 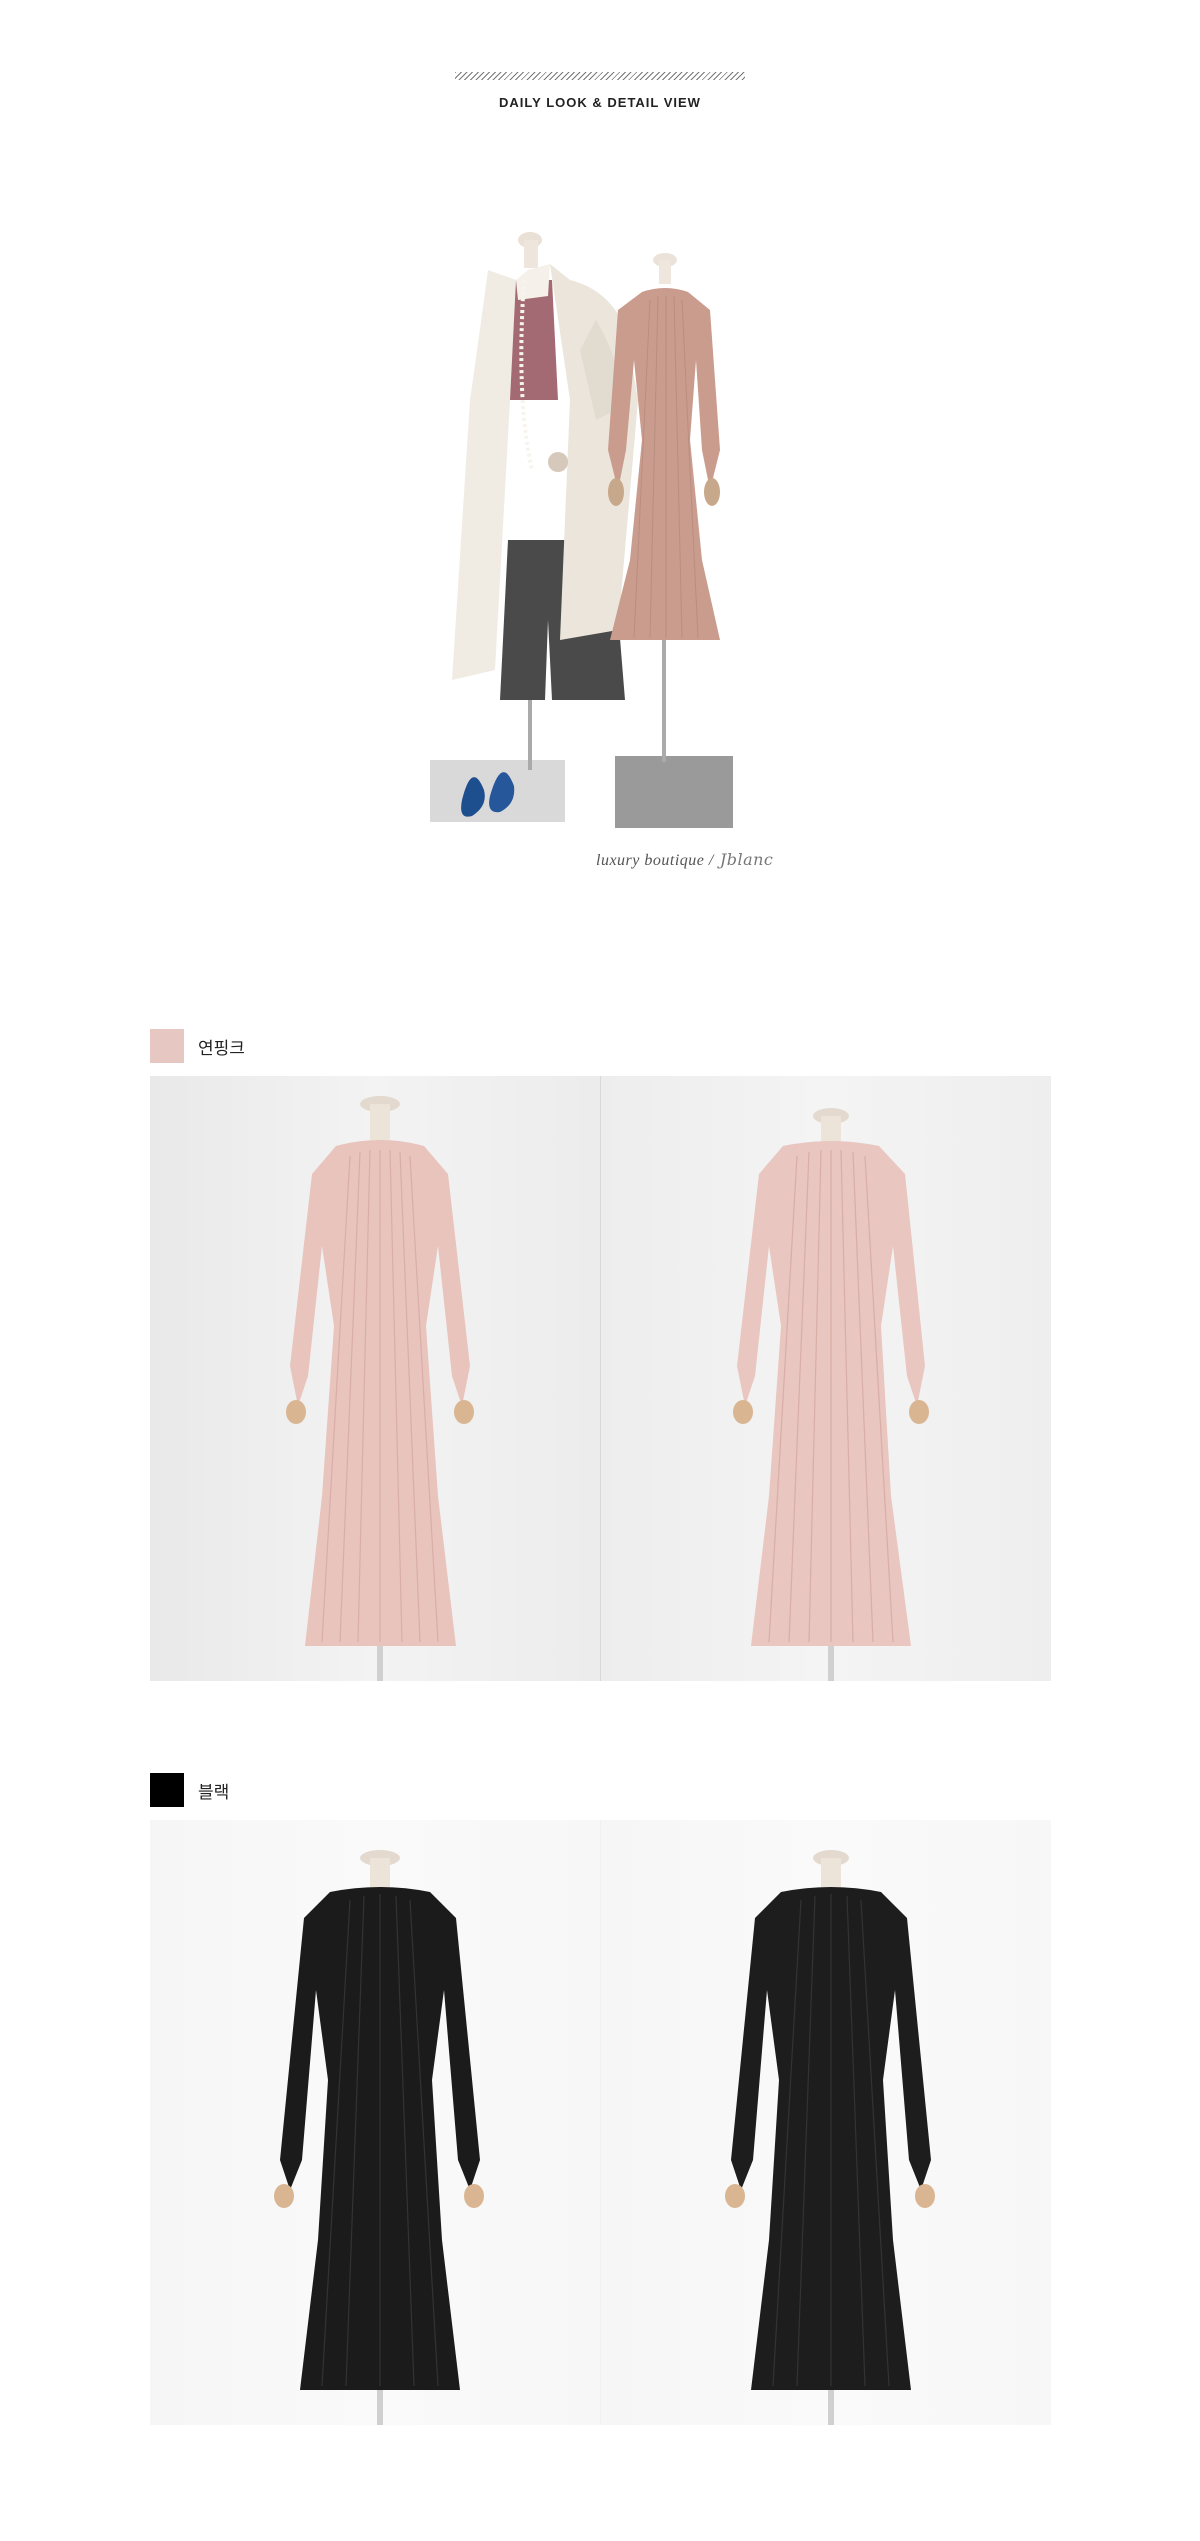 What do you see at coordinates (630, 525) in the screenshot?
I see `hero-mannequin-image` at bounding box center [630, 525].